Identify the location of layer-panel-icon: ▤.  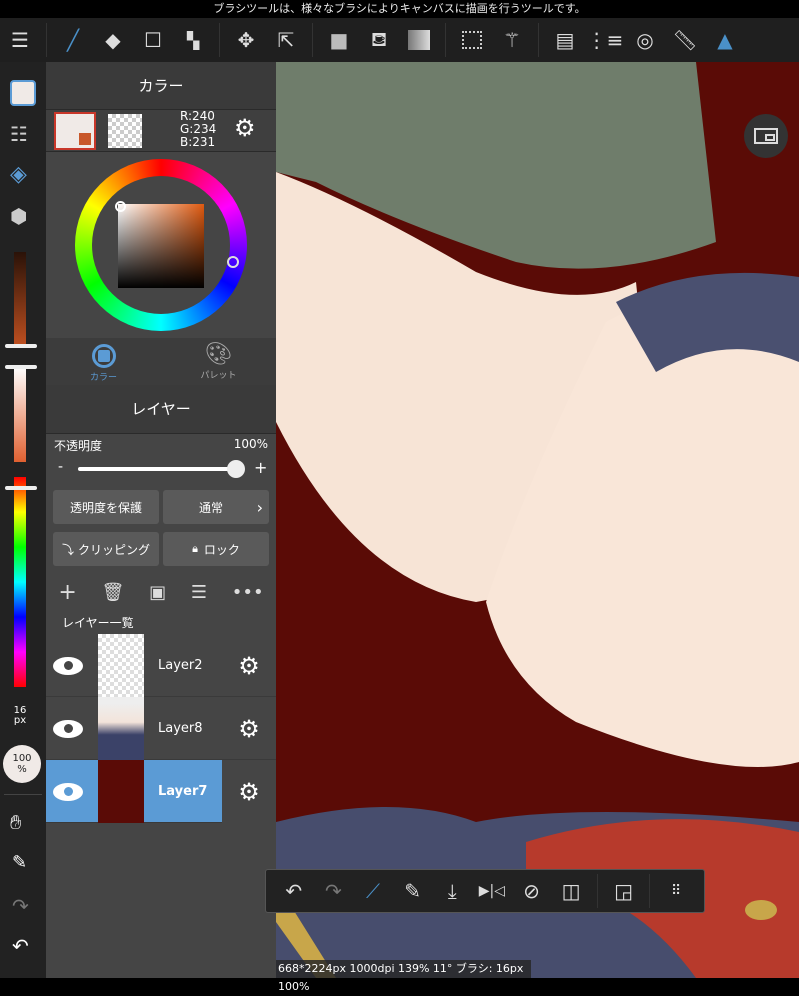
(565, 40).